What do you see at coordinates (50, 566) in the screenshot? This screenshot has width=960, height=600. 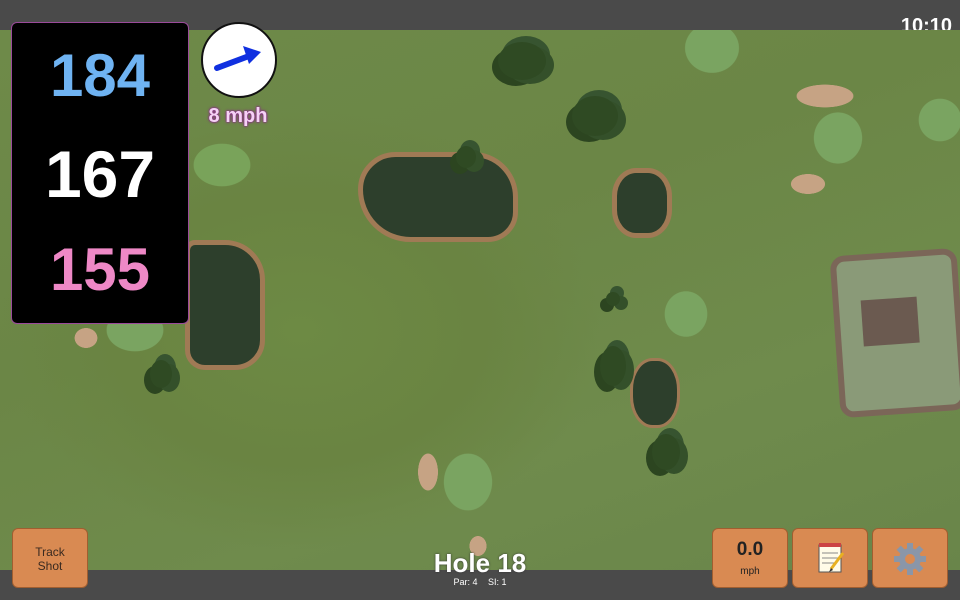 I see `track-shot-label-line2: Shot` at bounding box center [50, 566].